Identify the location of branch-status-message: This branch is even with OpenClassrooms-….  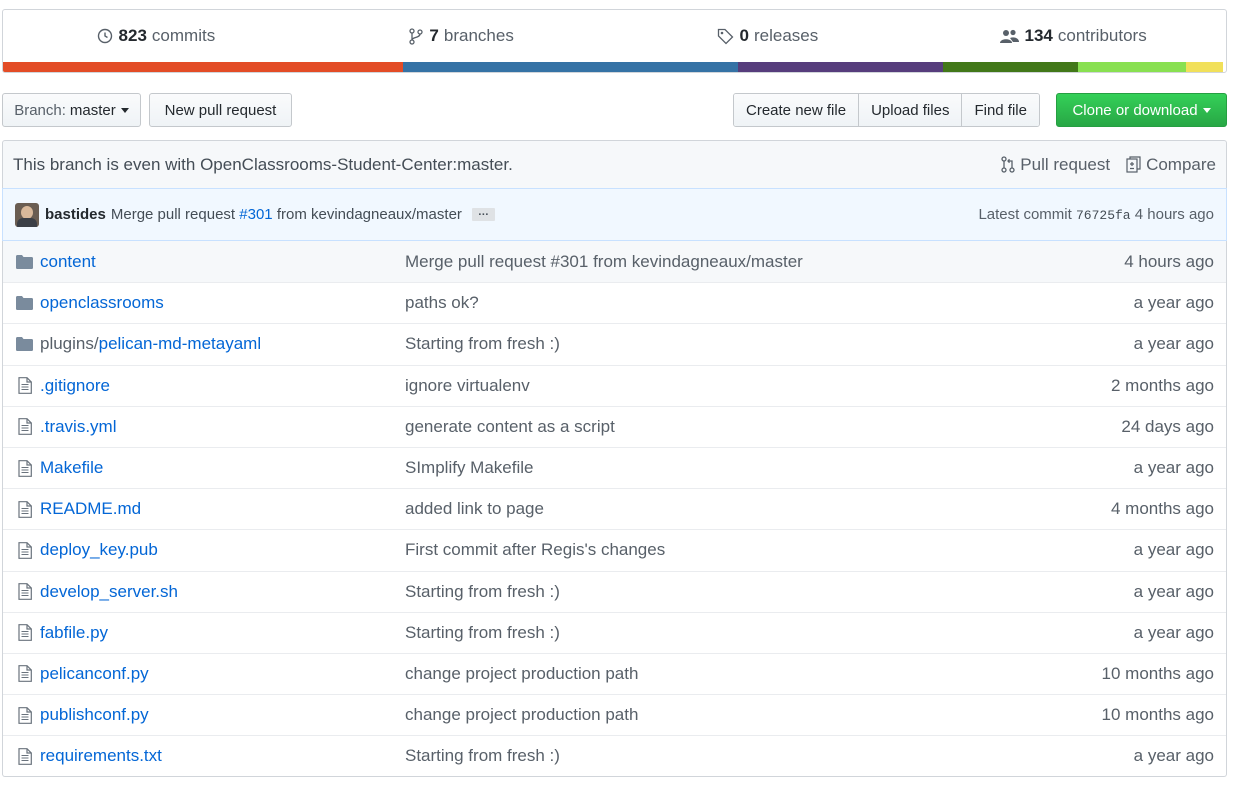
(263, 164).